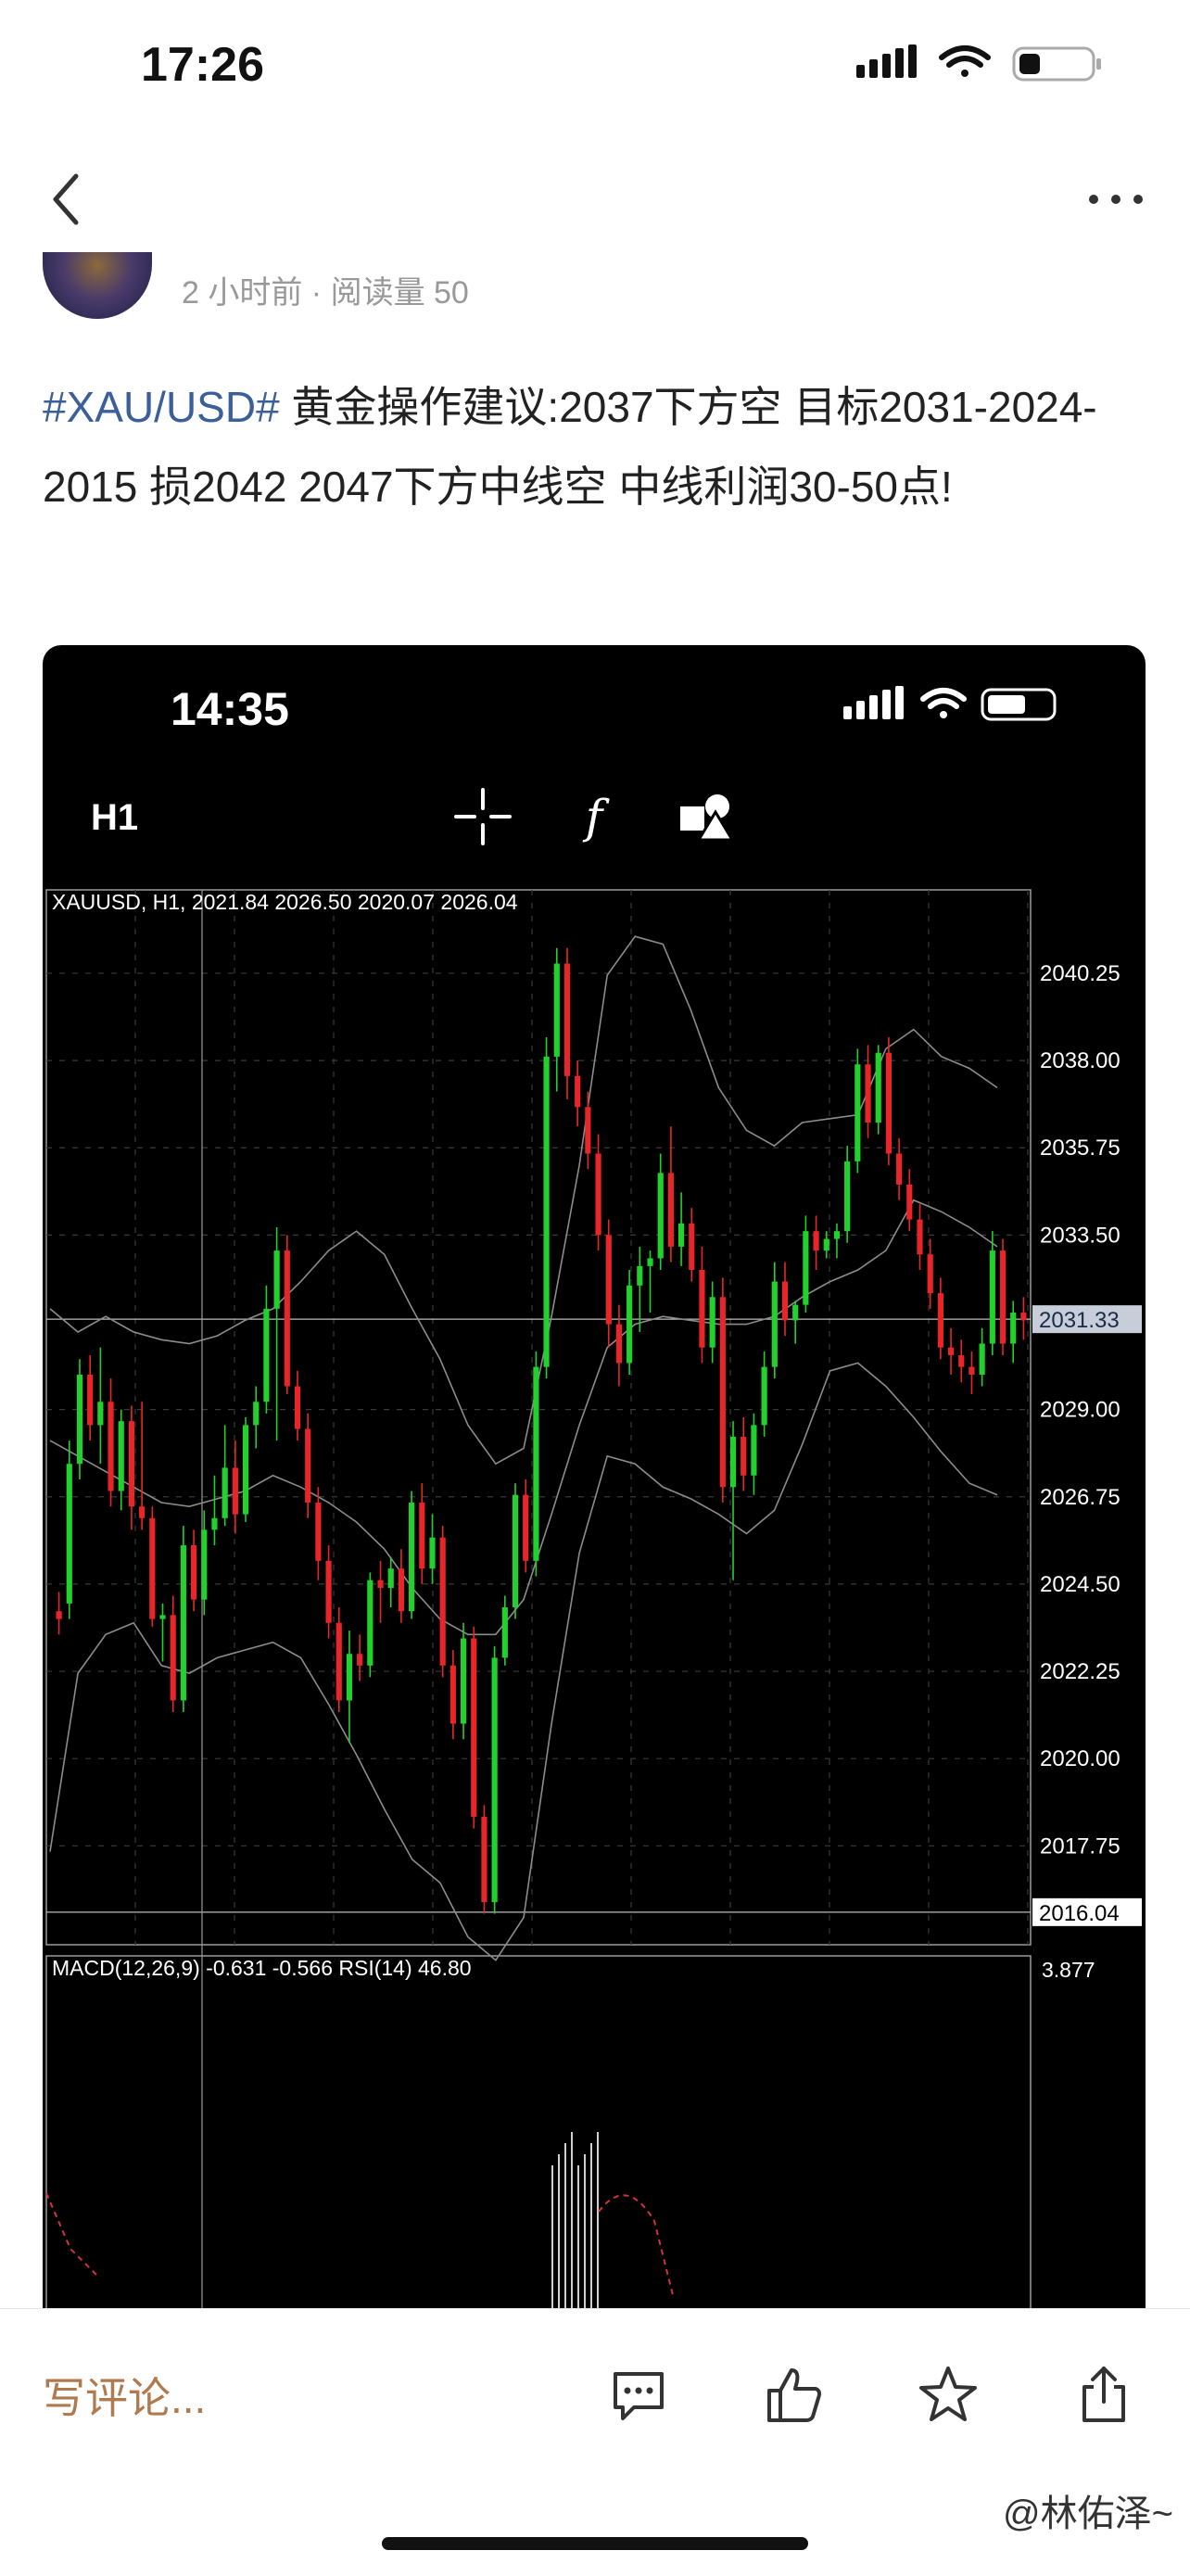 The image size is (1190, 2576). Describe the element at coordinates (69, 199) in the screenshot. I see `back-button` at that location.